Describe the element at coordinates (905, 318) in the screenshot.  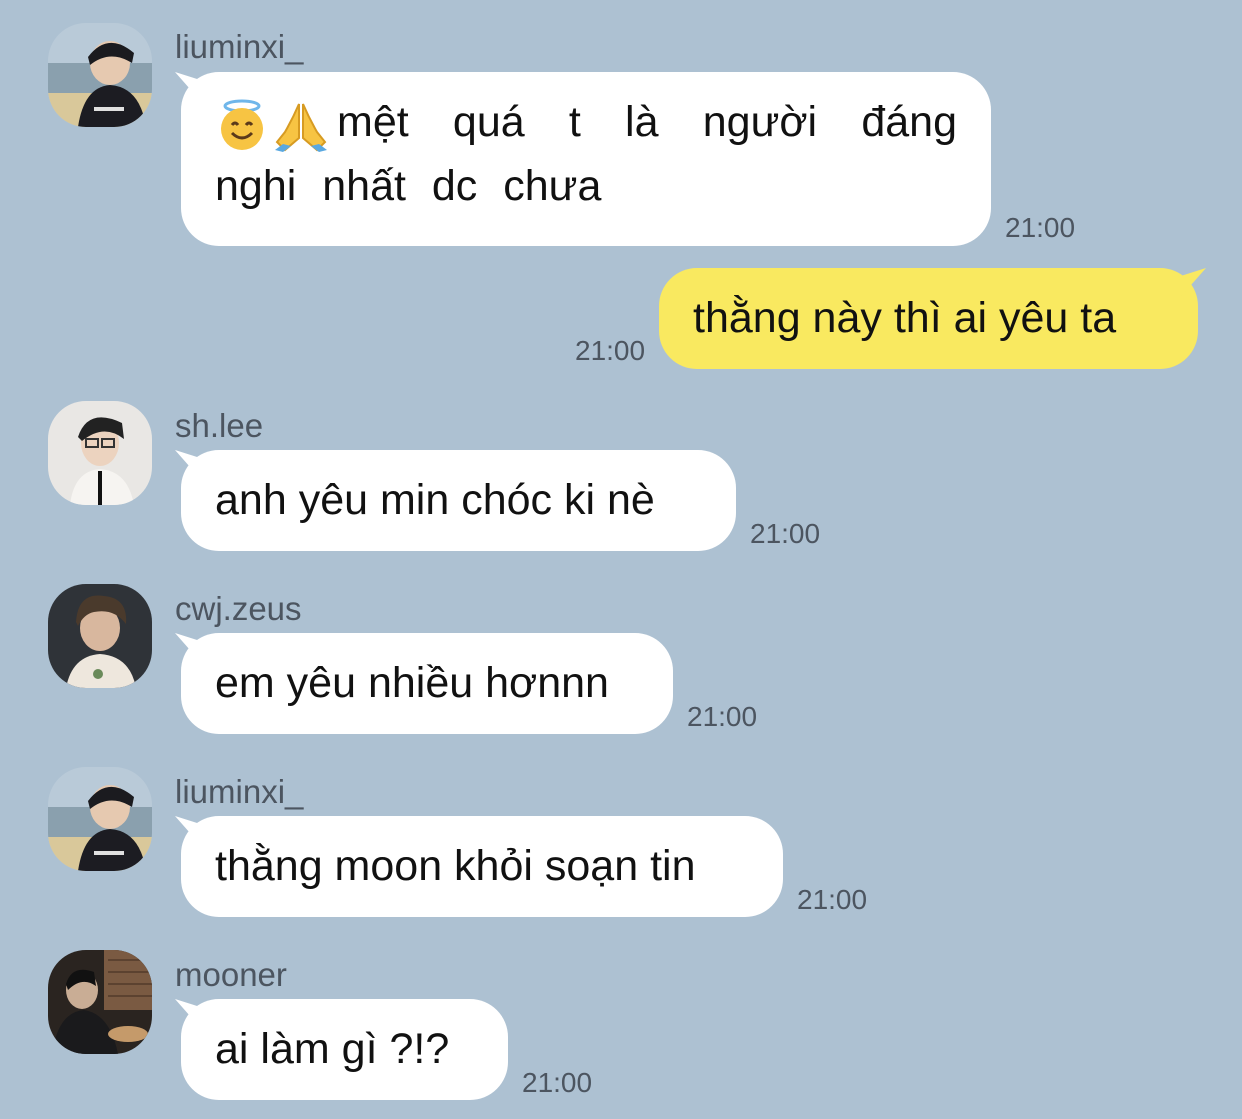
I see `message-text: thằng này thì ai yêu ta` at that location.